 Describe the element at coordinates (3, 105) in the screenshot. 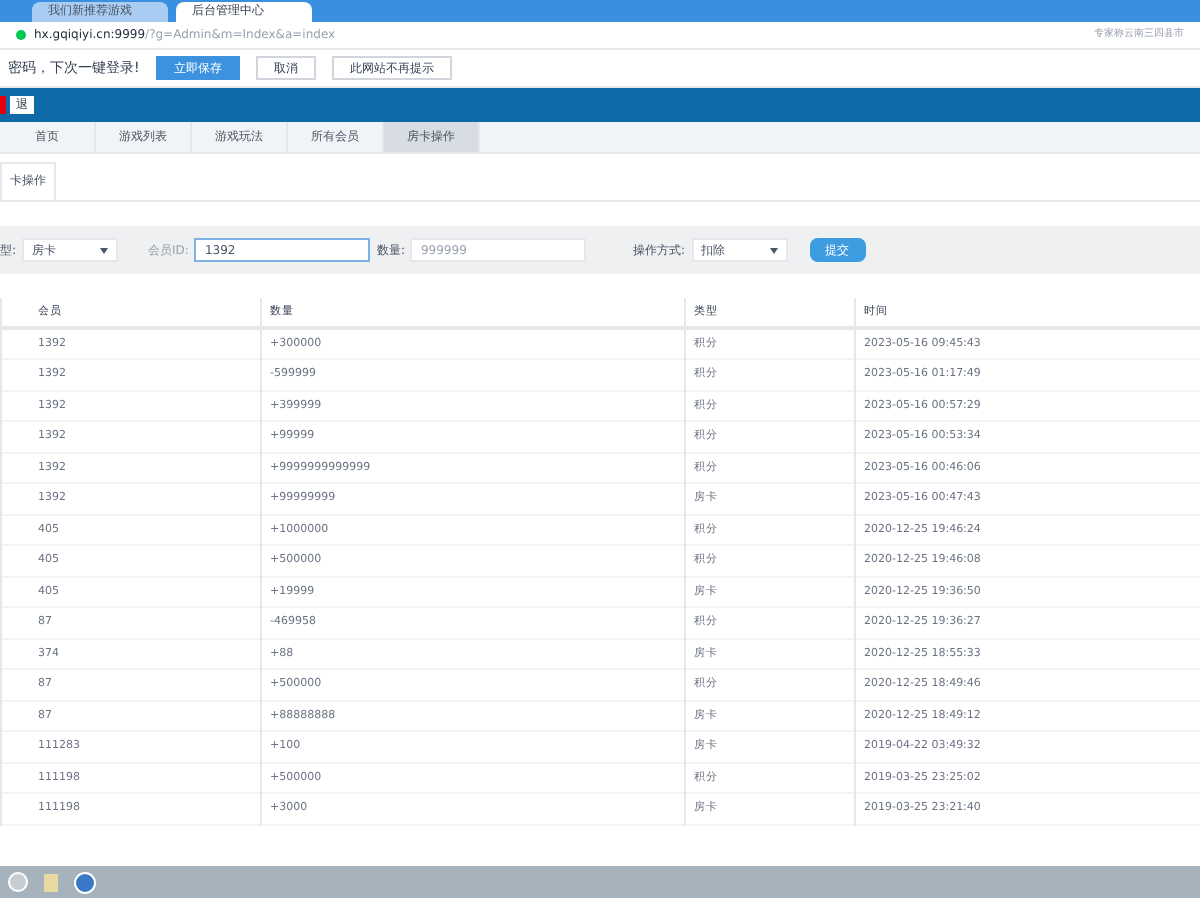

I see `flag-icon` at that location.